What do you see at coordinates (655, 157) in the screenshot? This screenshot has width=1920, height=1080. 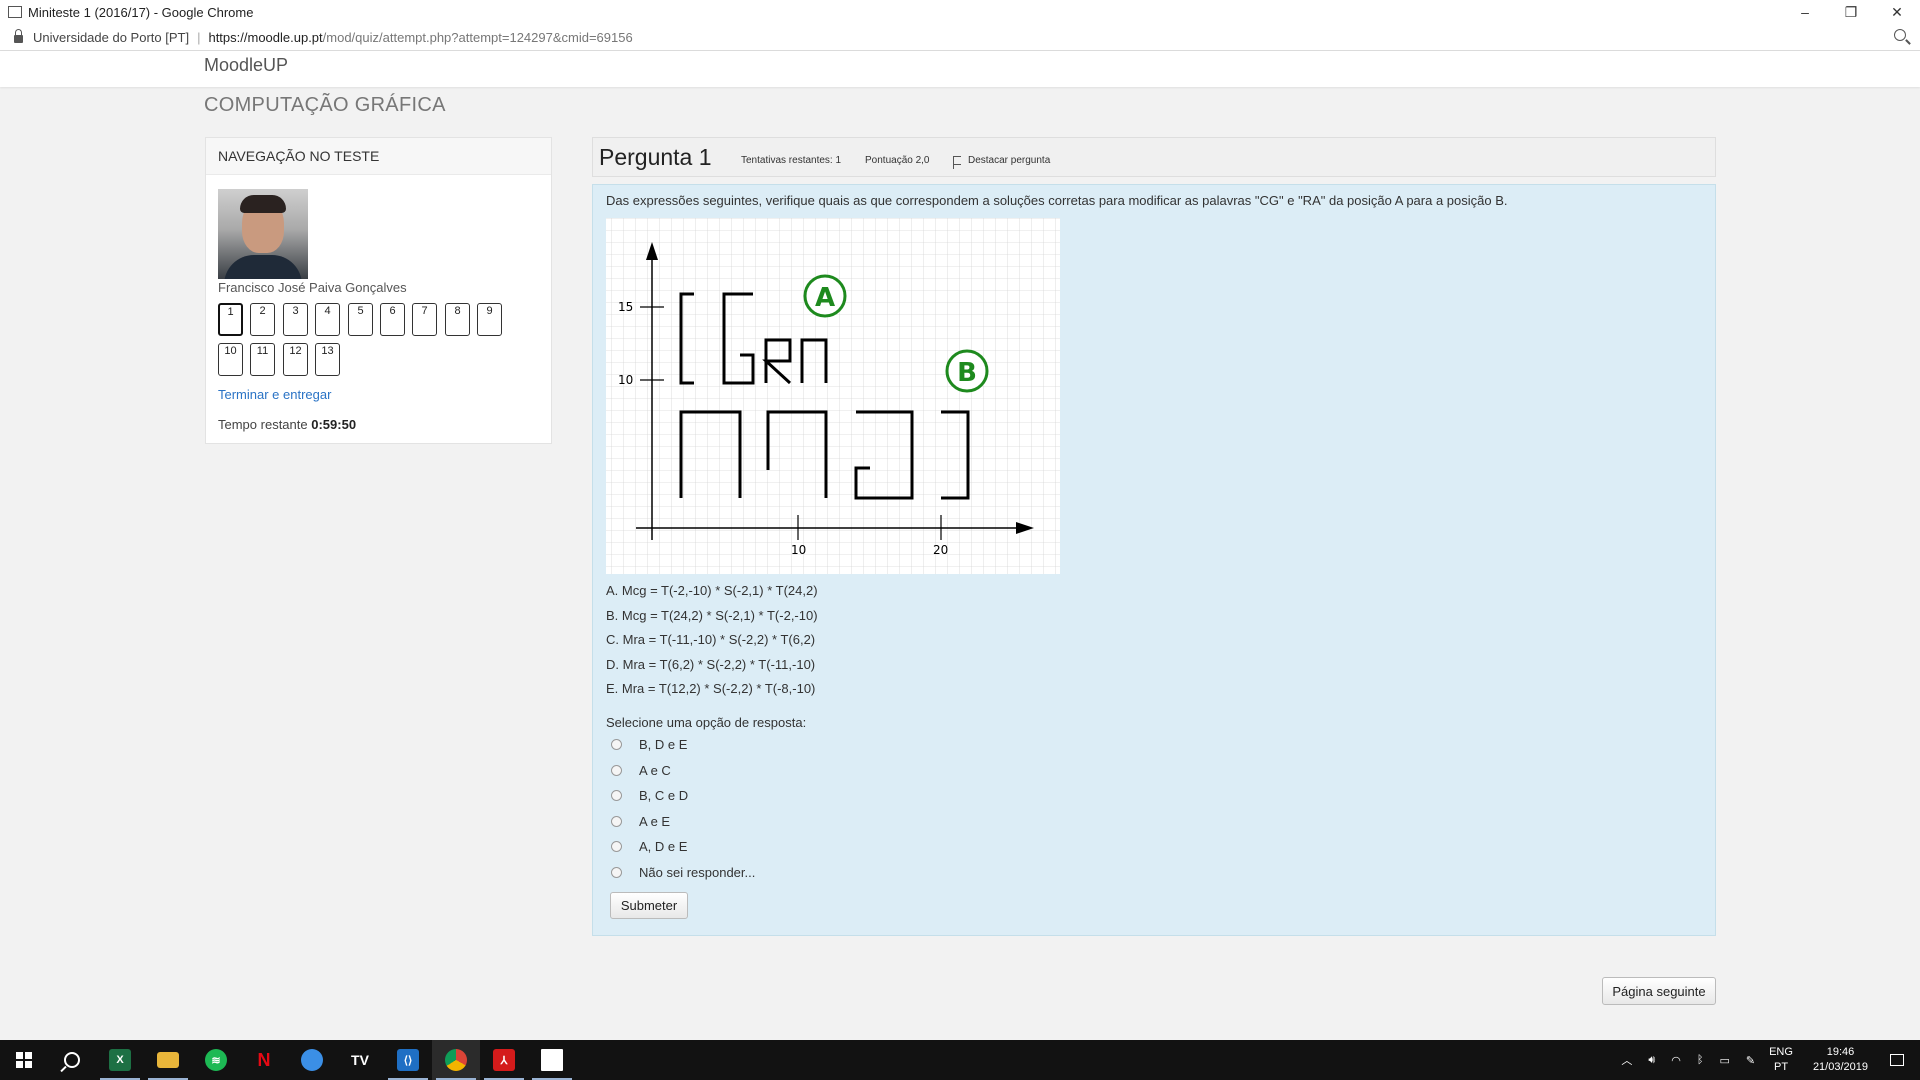 I see `question-number: Pergunta 1` at bounding box center [655, 157].